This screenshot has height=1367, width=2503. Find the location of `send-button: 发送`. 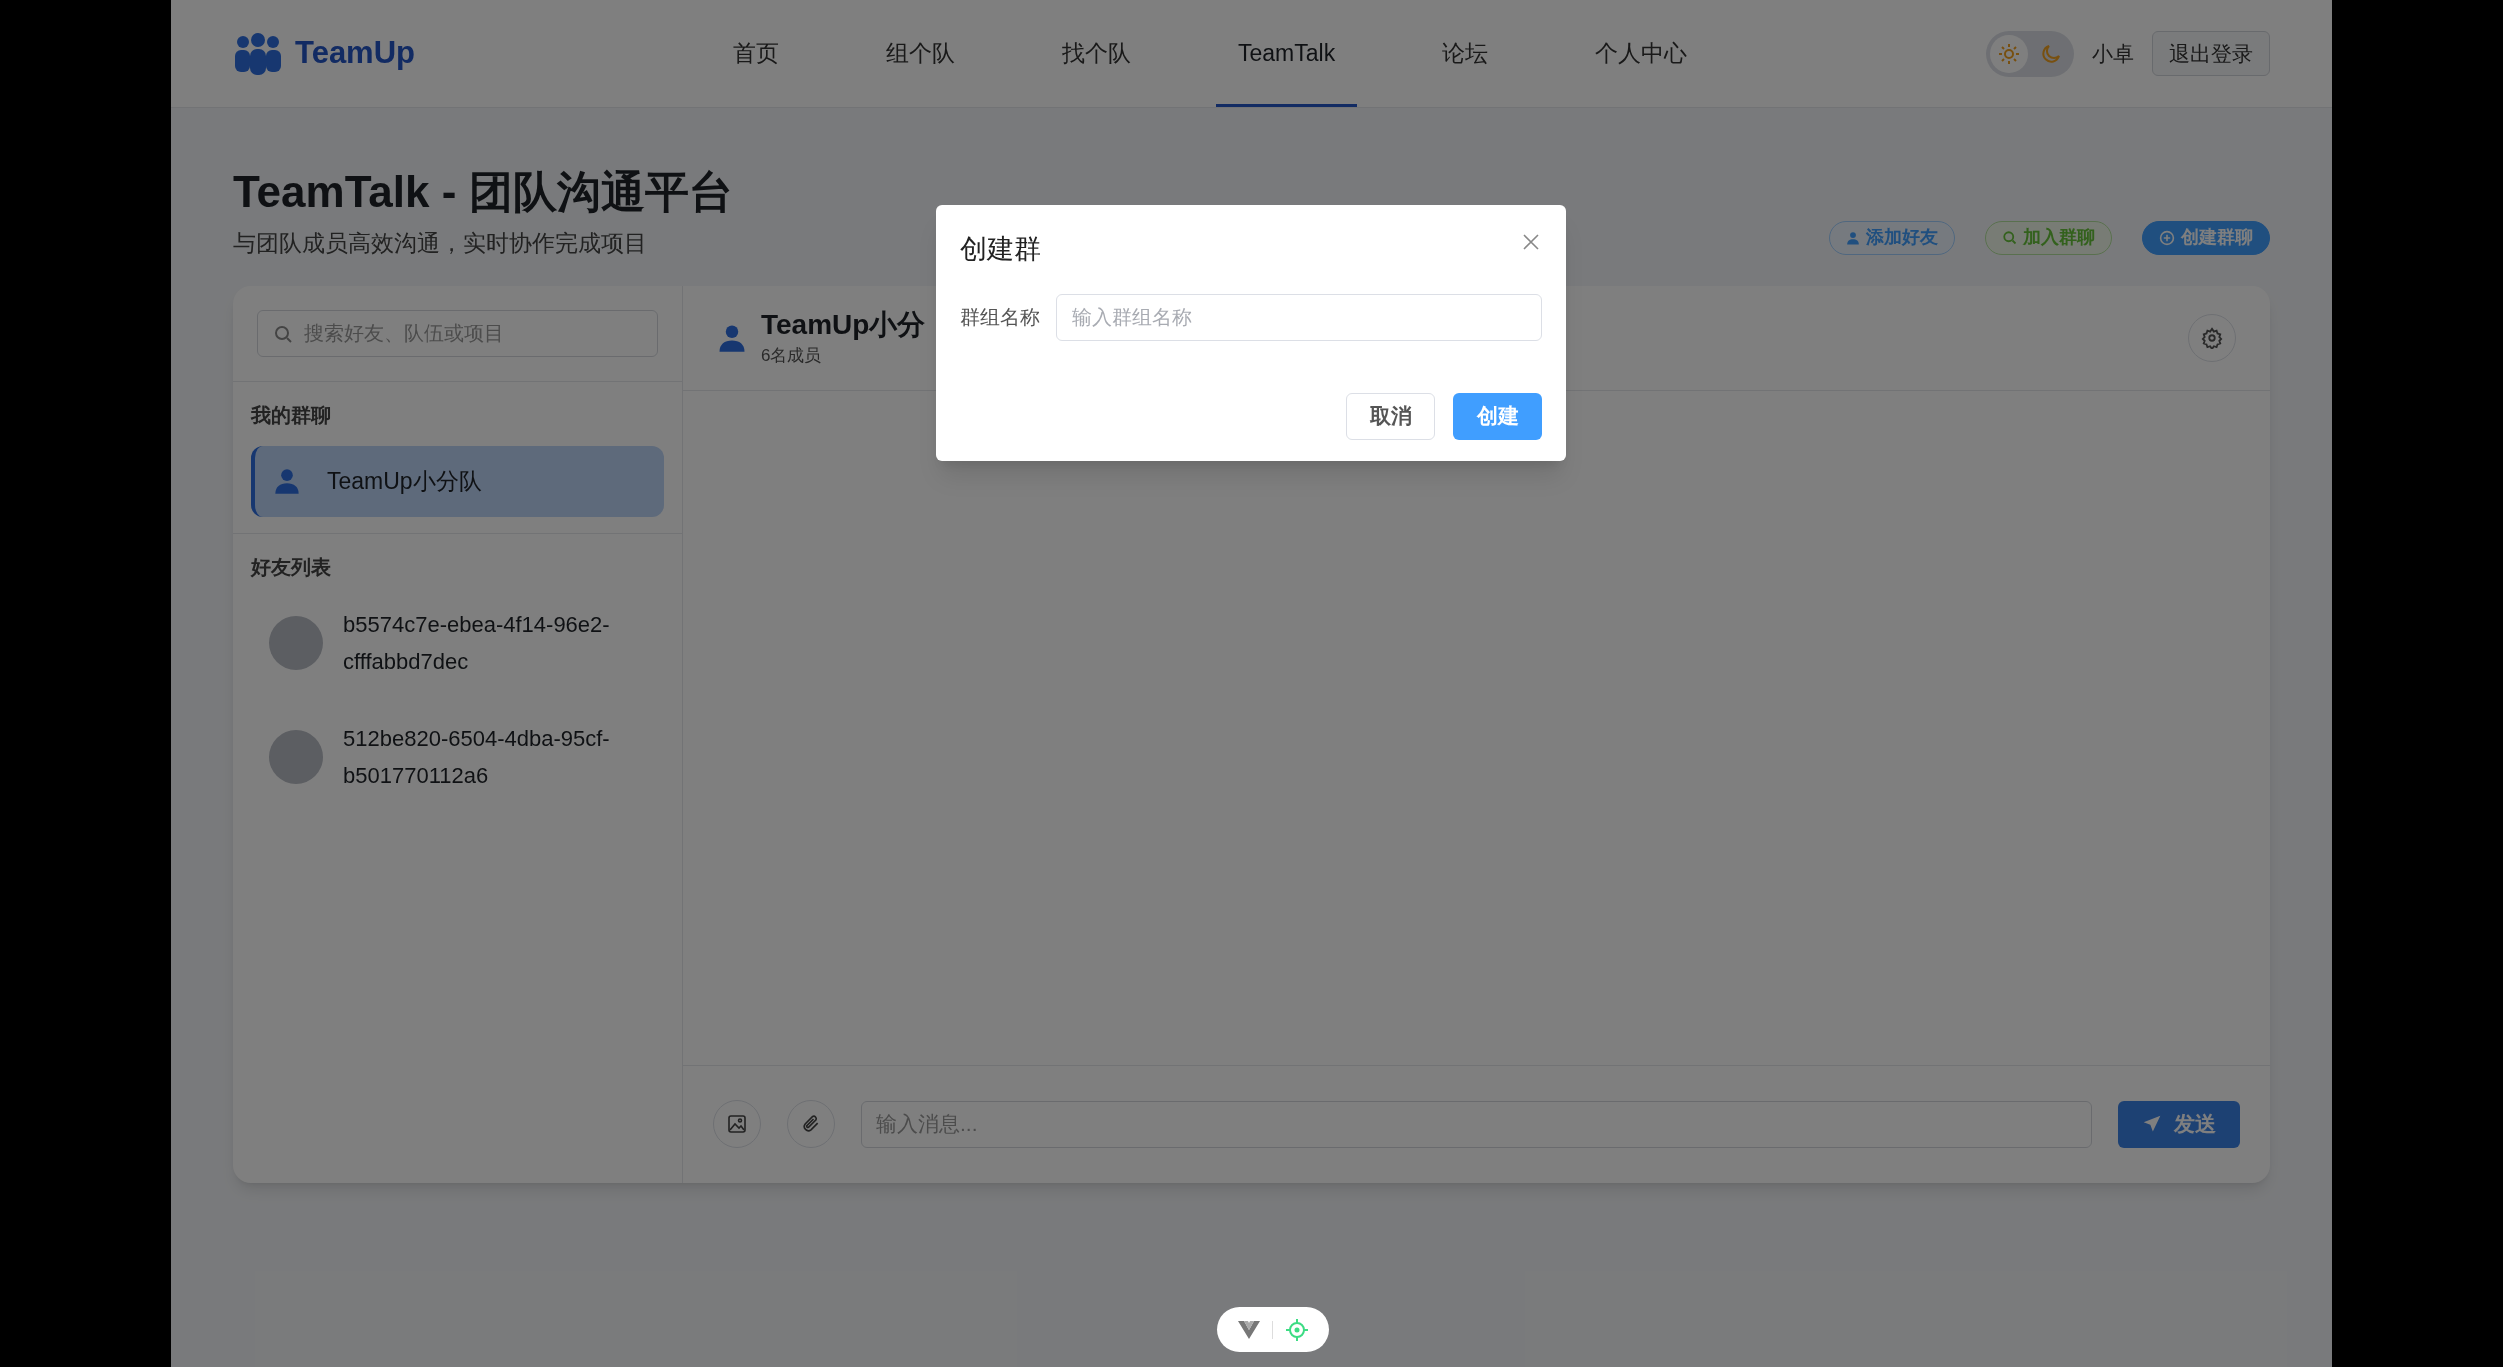

send-button: 发送 is located at coordinates (2179, 1124).